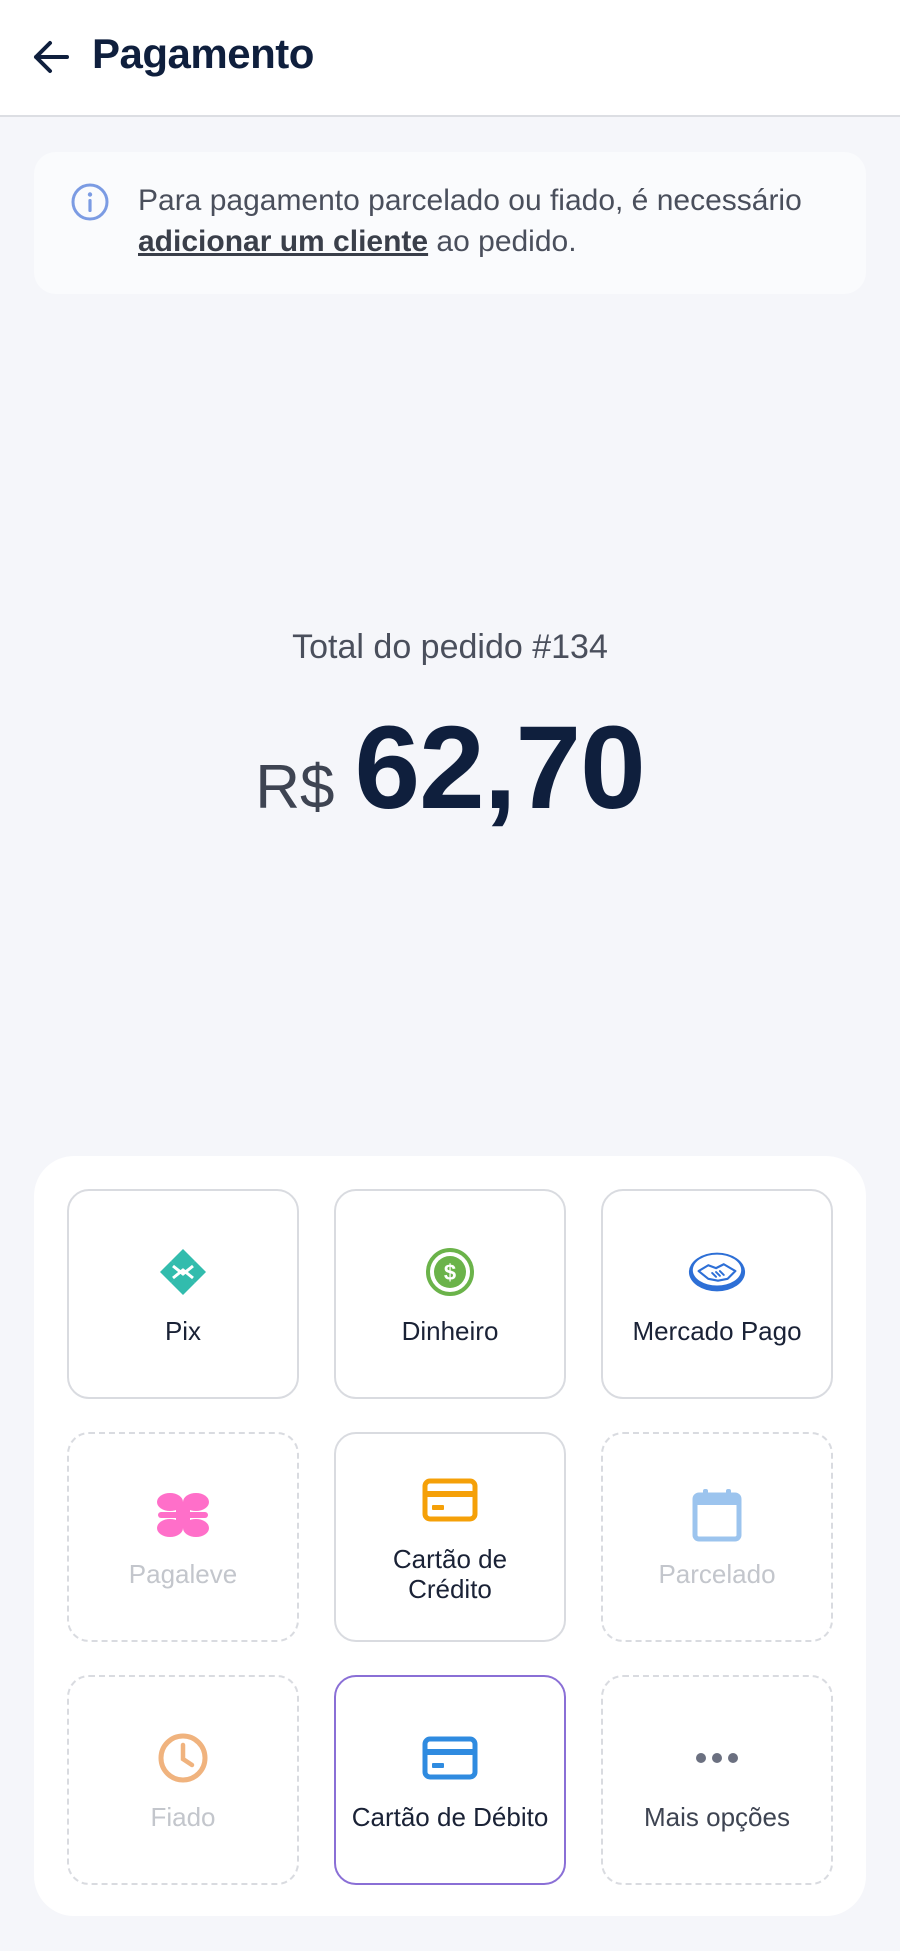 Image resolution: width=900 pixels, height=1951 pixels. What do you see at coordinates (203, 53) in the screenshot?
I see `page-title: Pagamento` at bounding box center [203, 53].